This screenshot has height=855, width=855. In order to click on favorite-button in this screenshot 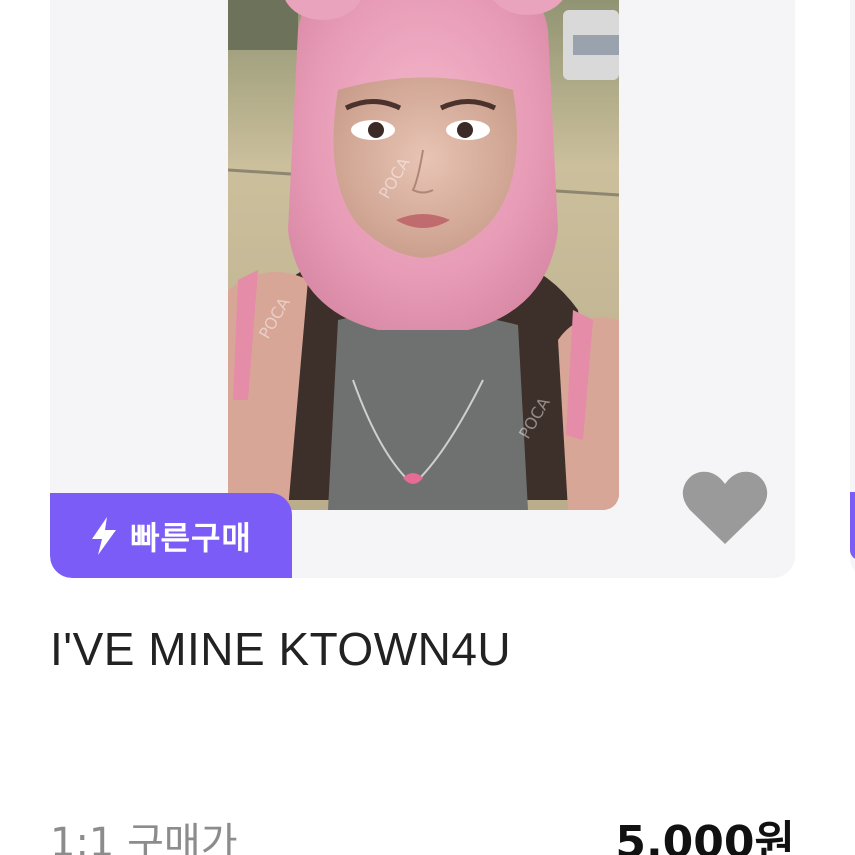, I will do `click(725, 508)`.